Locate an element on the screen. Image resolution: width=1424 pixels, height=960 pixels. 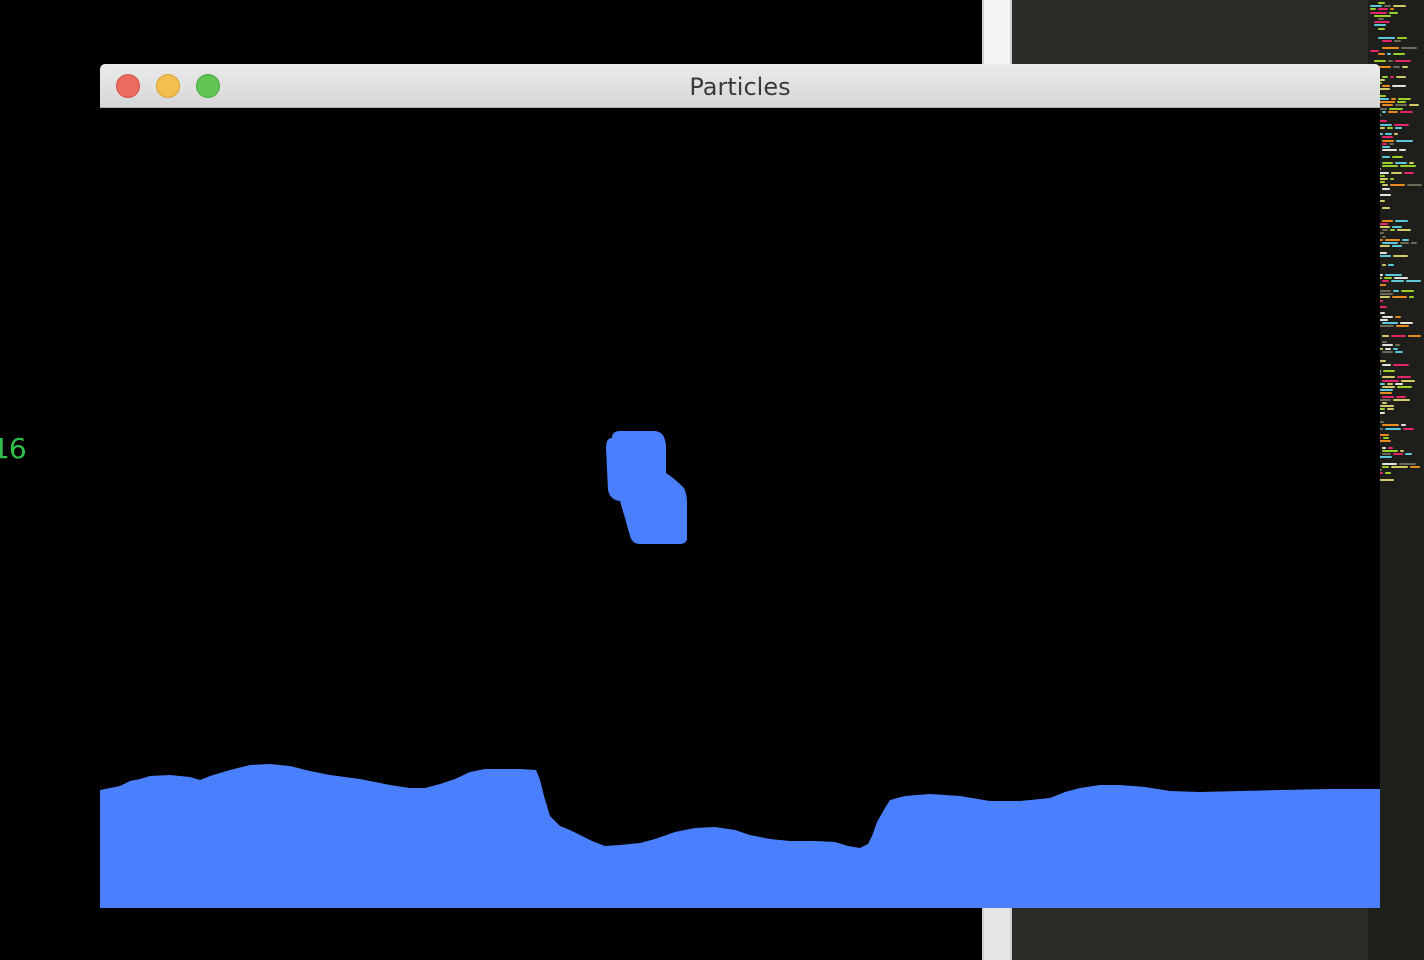
background-scrollbar-lower is located at coordinates (997, 934).